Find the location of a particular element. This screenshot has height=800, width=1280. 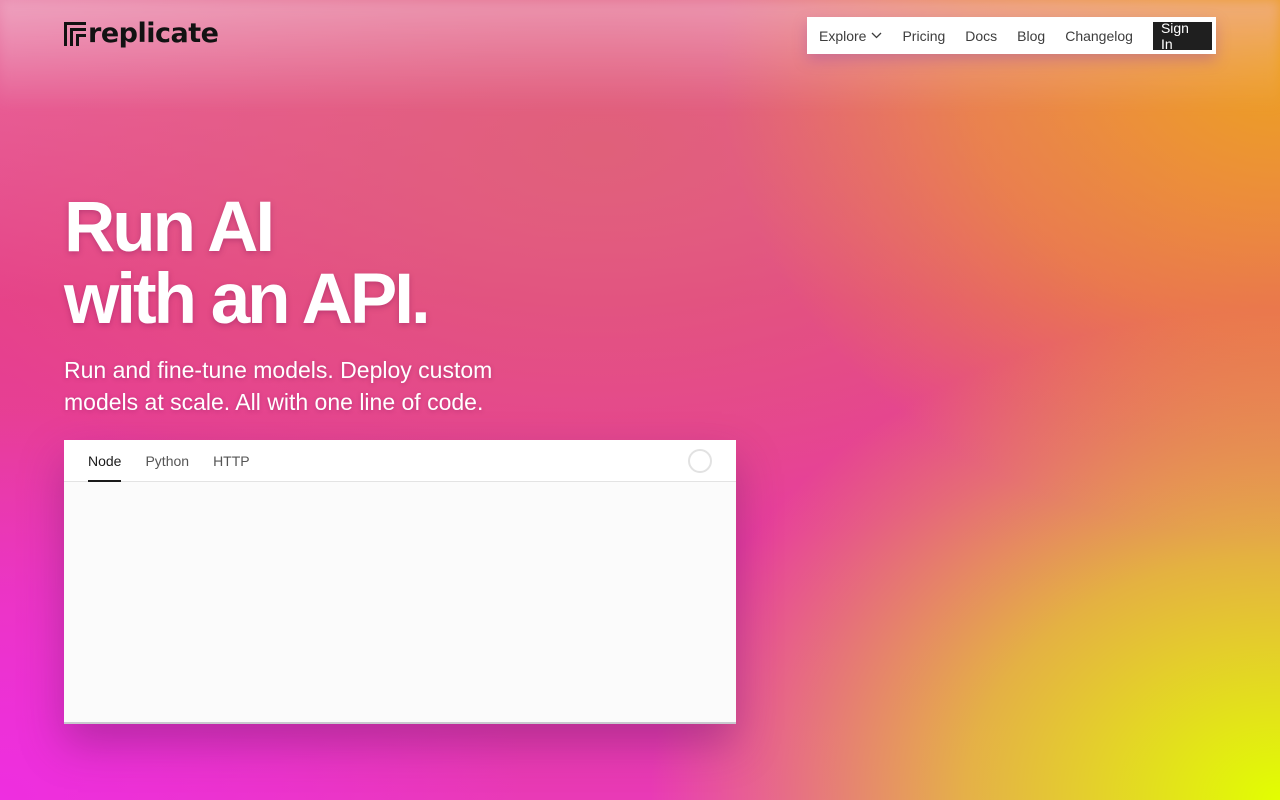

hero-title-line-1: Run AI is located at coordinates (169, 227).